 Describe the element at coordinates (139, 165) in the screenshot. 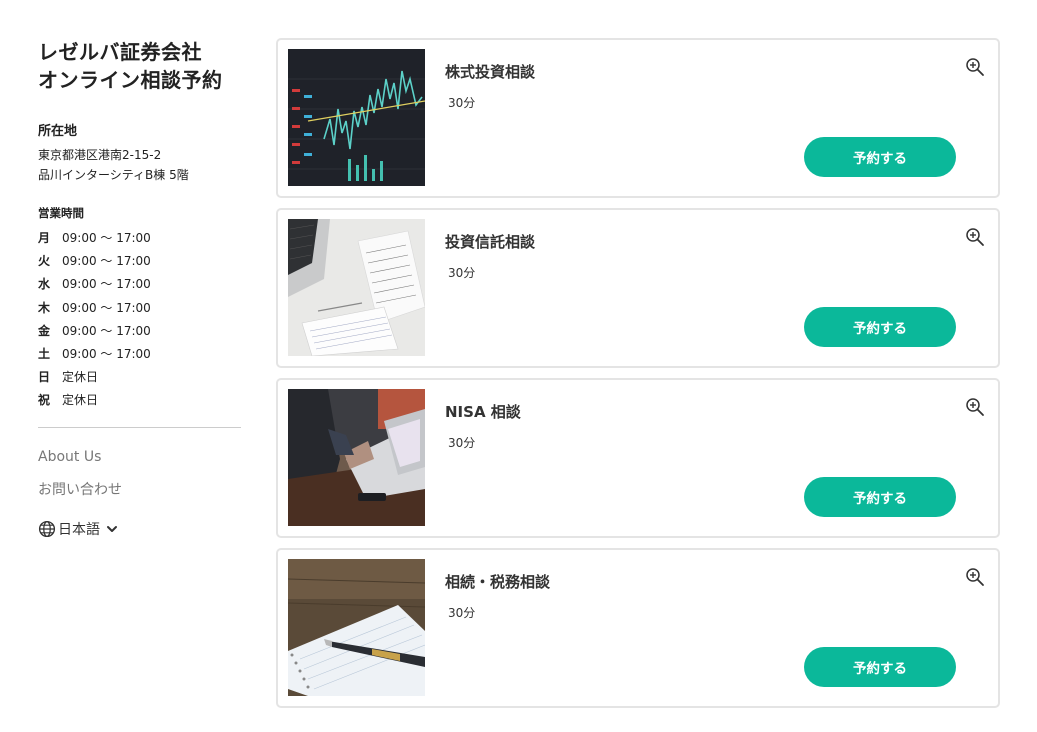

I see `address: 東京都港区港南2-15-2 品川インターシティB棟 5階` at that location.